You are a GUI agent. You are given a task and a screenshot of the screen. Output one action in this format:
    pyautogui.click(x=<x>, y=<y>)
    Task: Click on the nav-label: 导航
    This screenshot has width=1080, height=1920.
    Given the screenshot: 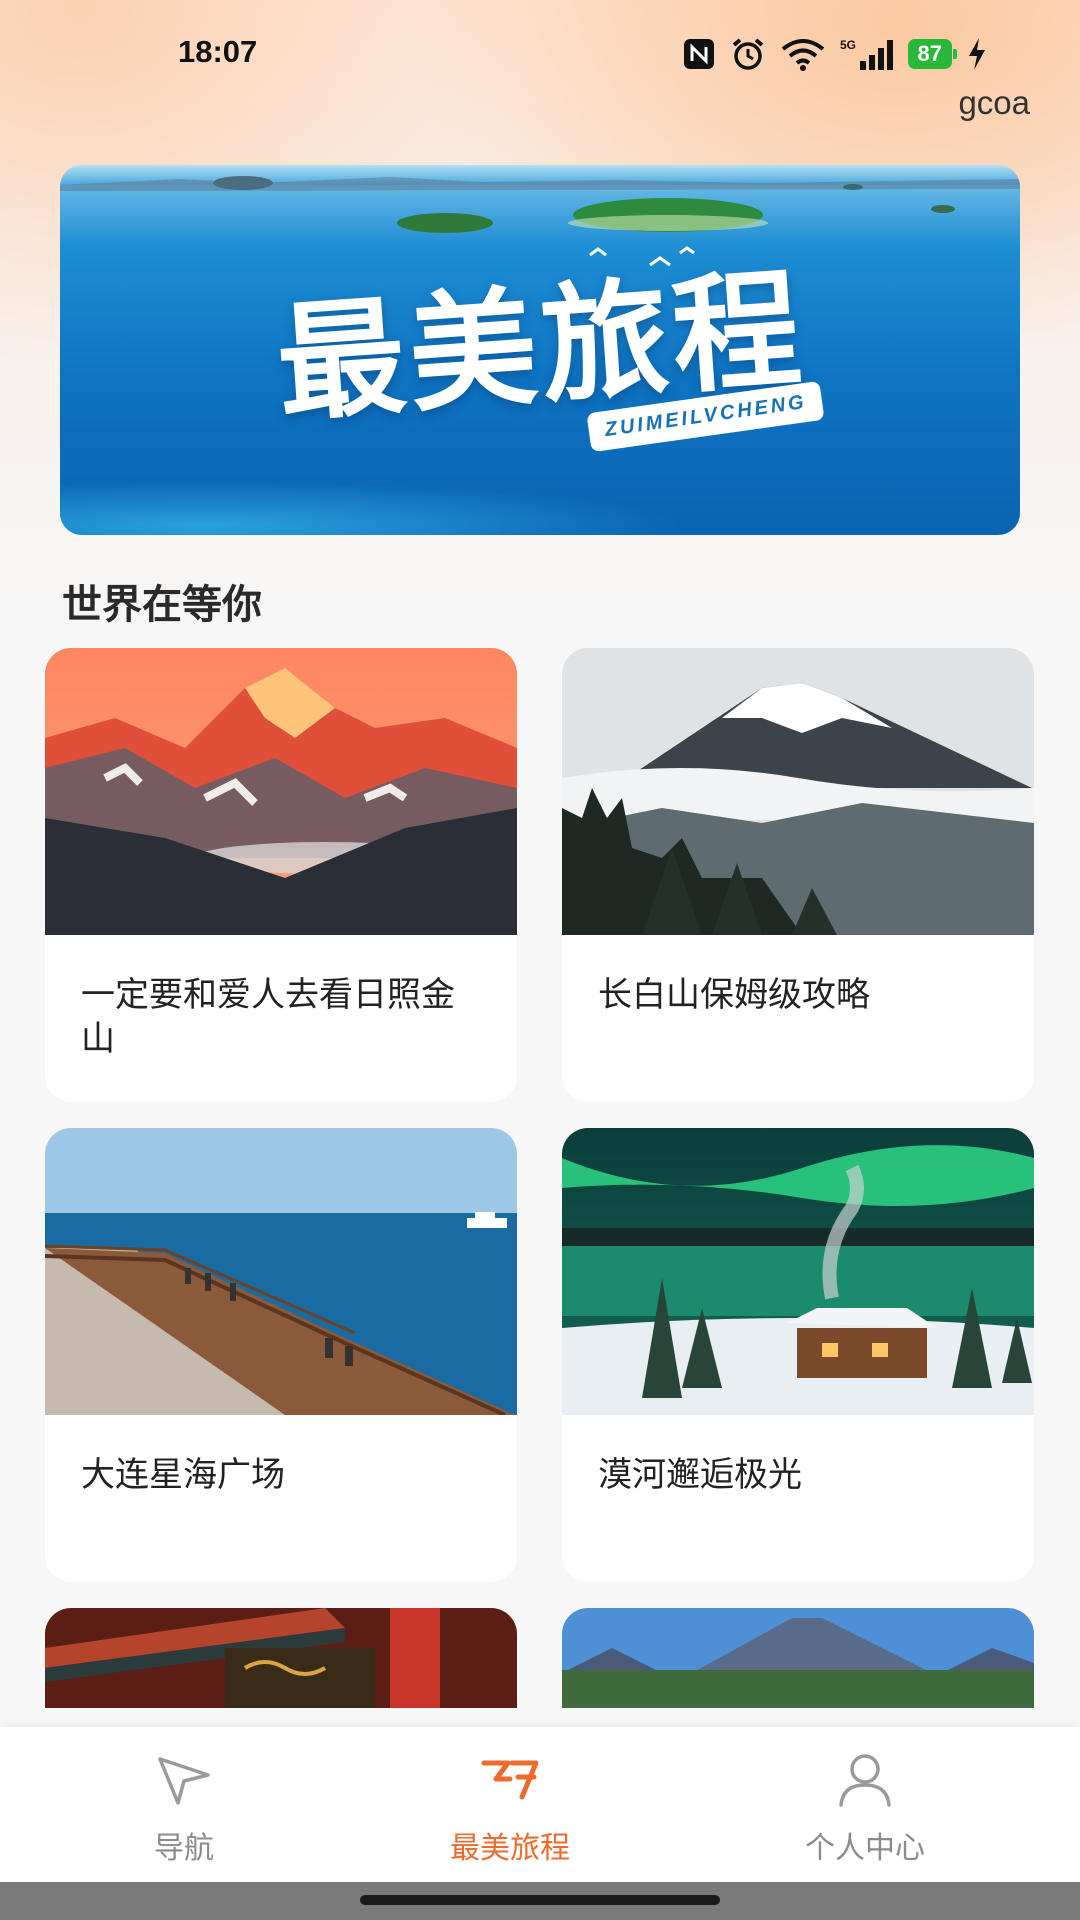 What is the action you would take?
    pyautogui.click(x=184, y=1848)
    